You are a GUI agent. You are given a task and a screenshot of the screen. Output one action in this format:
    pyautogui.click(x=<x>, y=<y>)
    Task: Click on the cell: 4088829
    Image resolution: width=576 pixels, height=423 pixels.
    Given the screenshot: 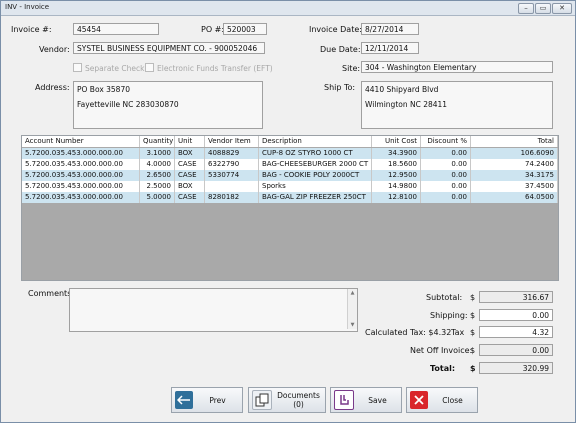 What is the action you would take?
    pyautogui.click(x=232, y=153)
    